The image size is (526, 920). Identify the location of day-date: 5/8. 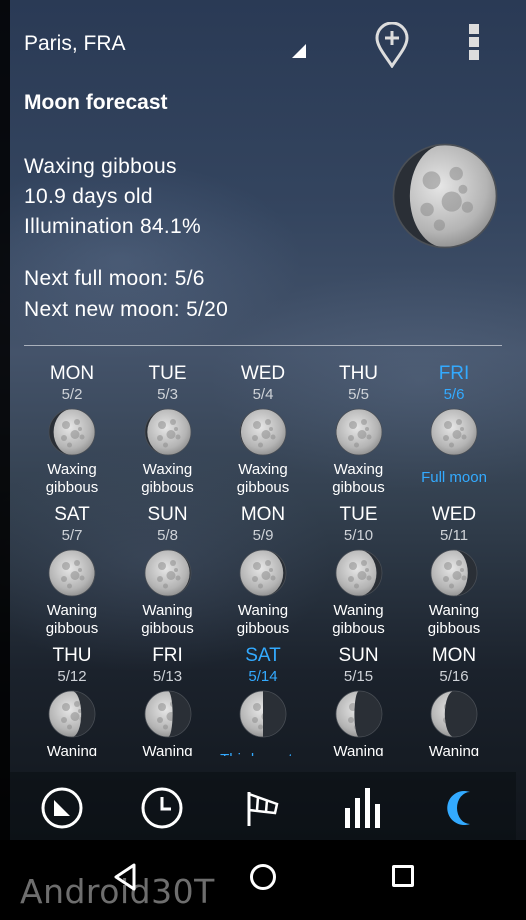
(167, 535).